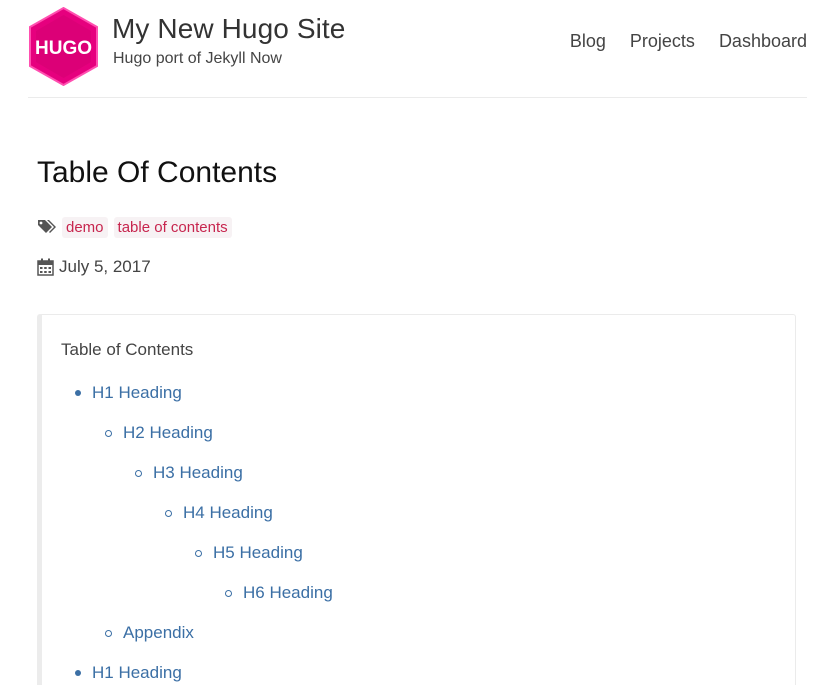  I want to click on main-nav: Blog Projects Dashboard, so click(676, 41).